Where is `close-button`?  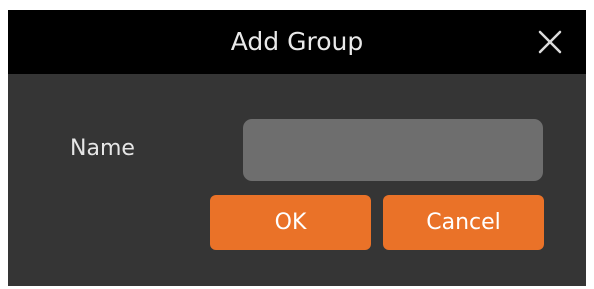 close-button is located at coordinates (550, 42).